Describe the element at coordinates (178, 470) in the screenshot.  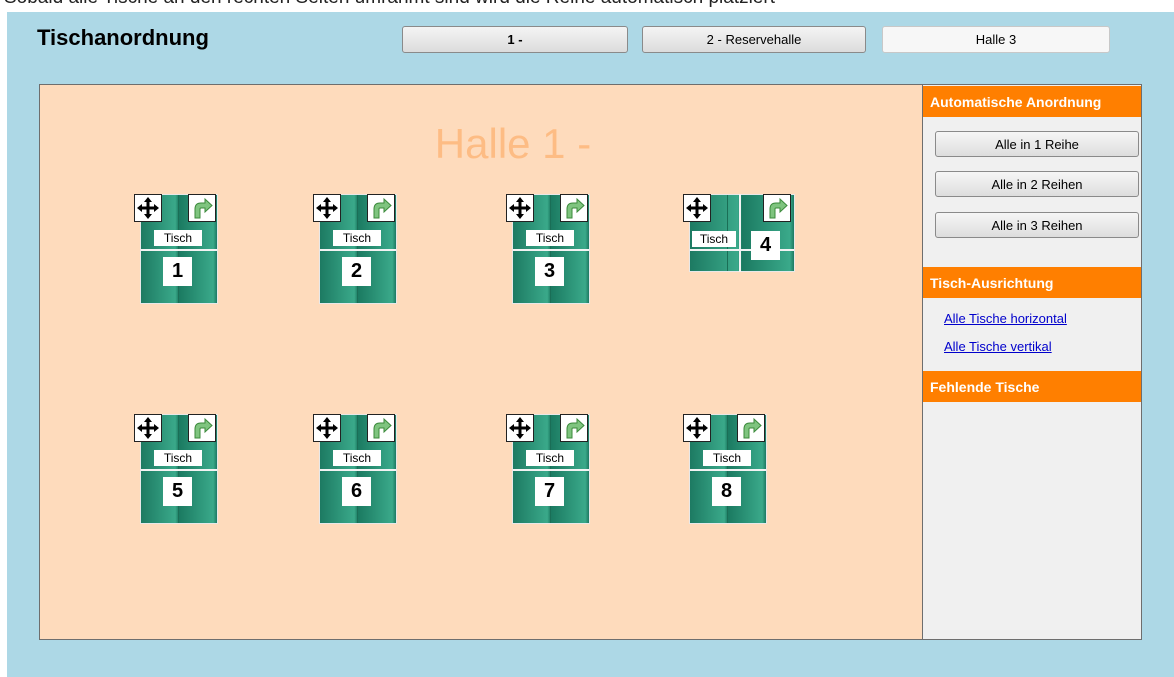
I see `table-5: Tisch 5` at that location.